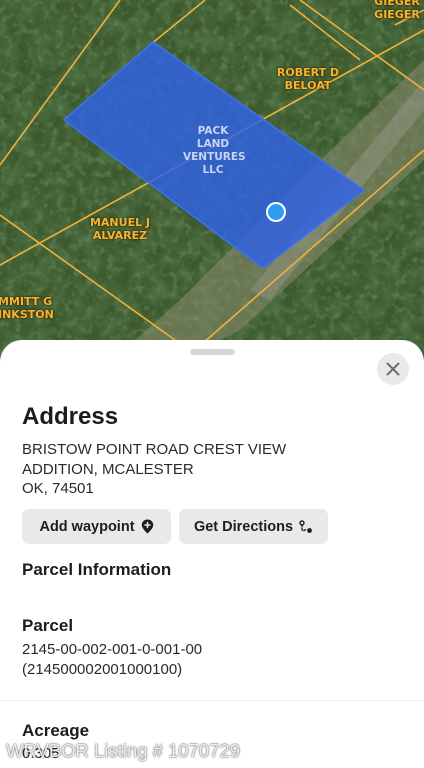  What do you see at coordinates (154, 449) in the screenshot?
I see `address-line: BRISTOW POINT ROAD CREST VIEW` at bounding box center [154, 449].